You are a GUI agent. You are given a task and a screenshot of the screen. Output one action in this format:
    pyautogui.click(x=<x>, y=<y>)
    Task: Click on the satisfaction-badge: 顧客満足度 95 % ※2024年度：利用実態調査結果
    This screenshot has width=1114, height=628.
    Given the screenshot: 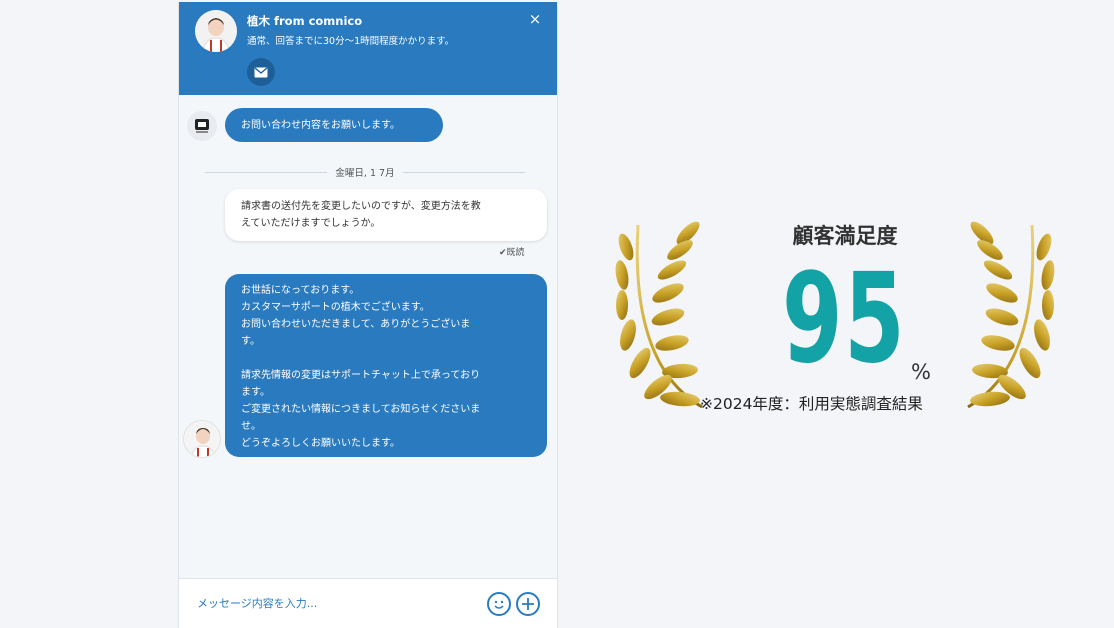 What is the action you would take?
    pyautogui.click(x=835, y=320)
    